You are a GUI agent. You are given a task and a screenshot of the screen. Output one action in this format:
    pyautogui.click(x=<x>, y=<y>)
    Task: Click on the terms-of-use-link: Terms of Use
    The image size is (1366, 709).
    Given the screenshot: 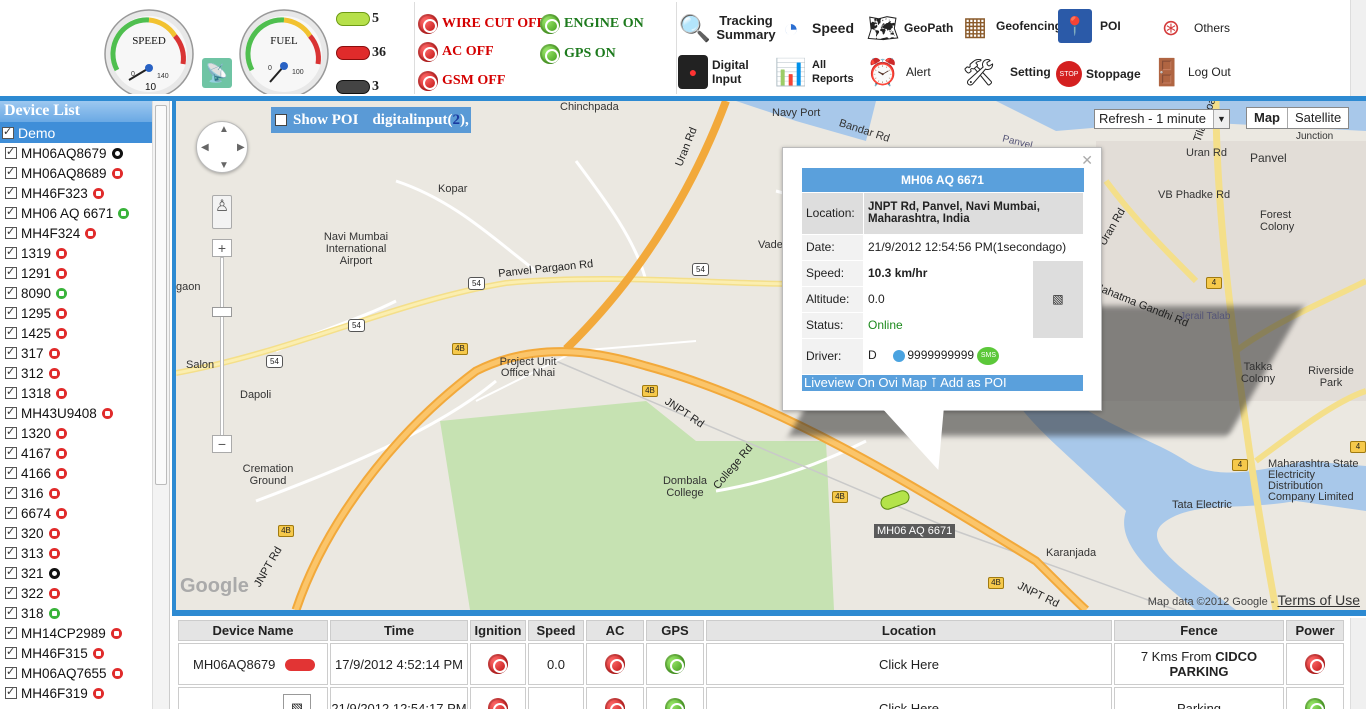 What is the action you would take?
    pyautogui.click(x=1319, y=600)
    